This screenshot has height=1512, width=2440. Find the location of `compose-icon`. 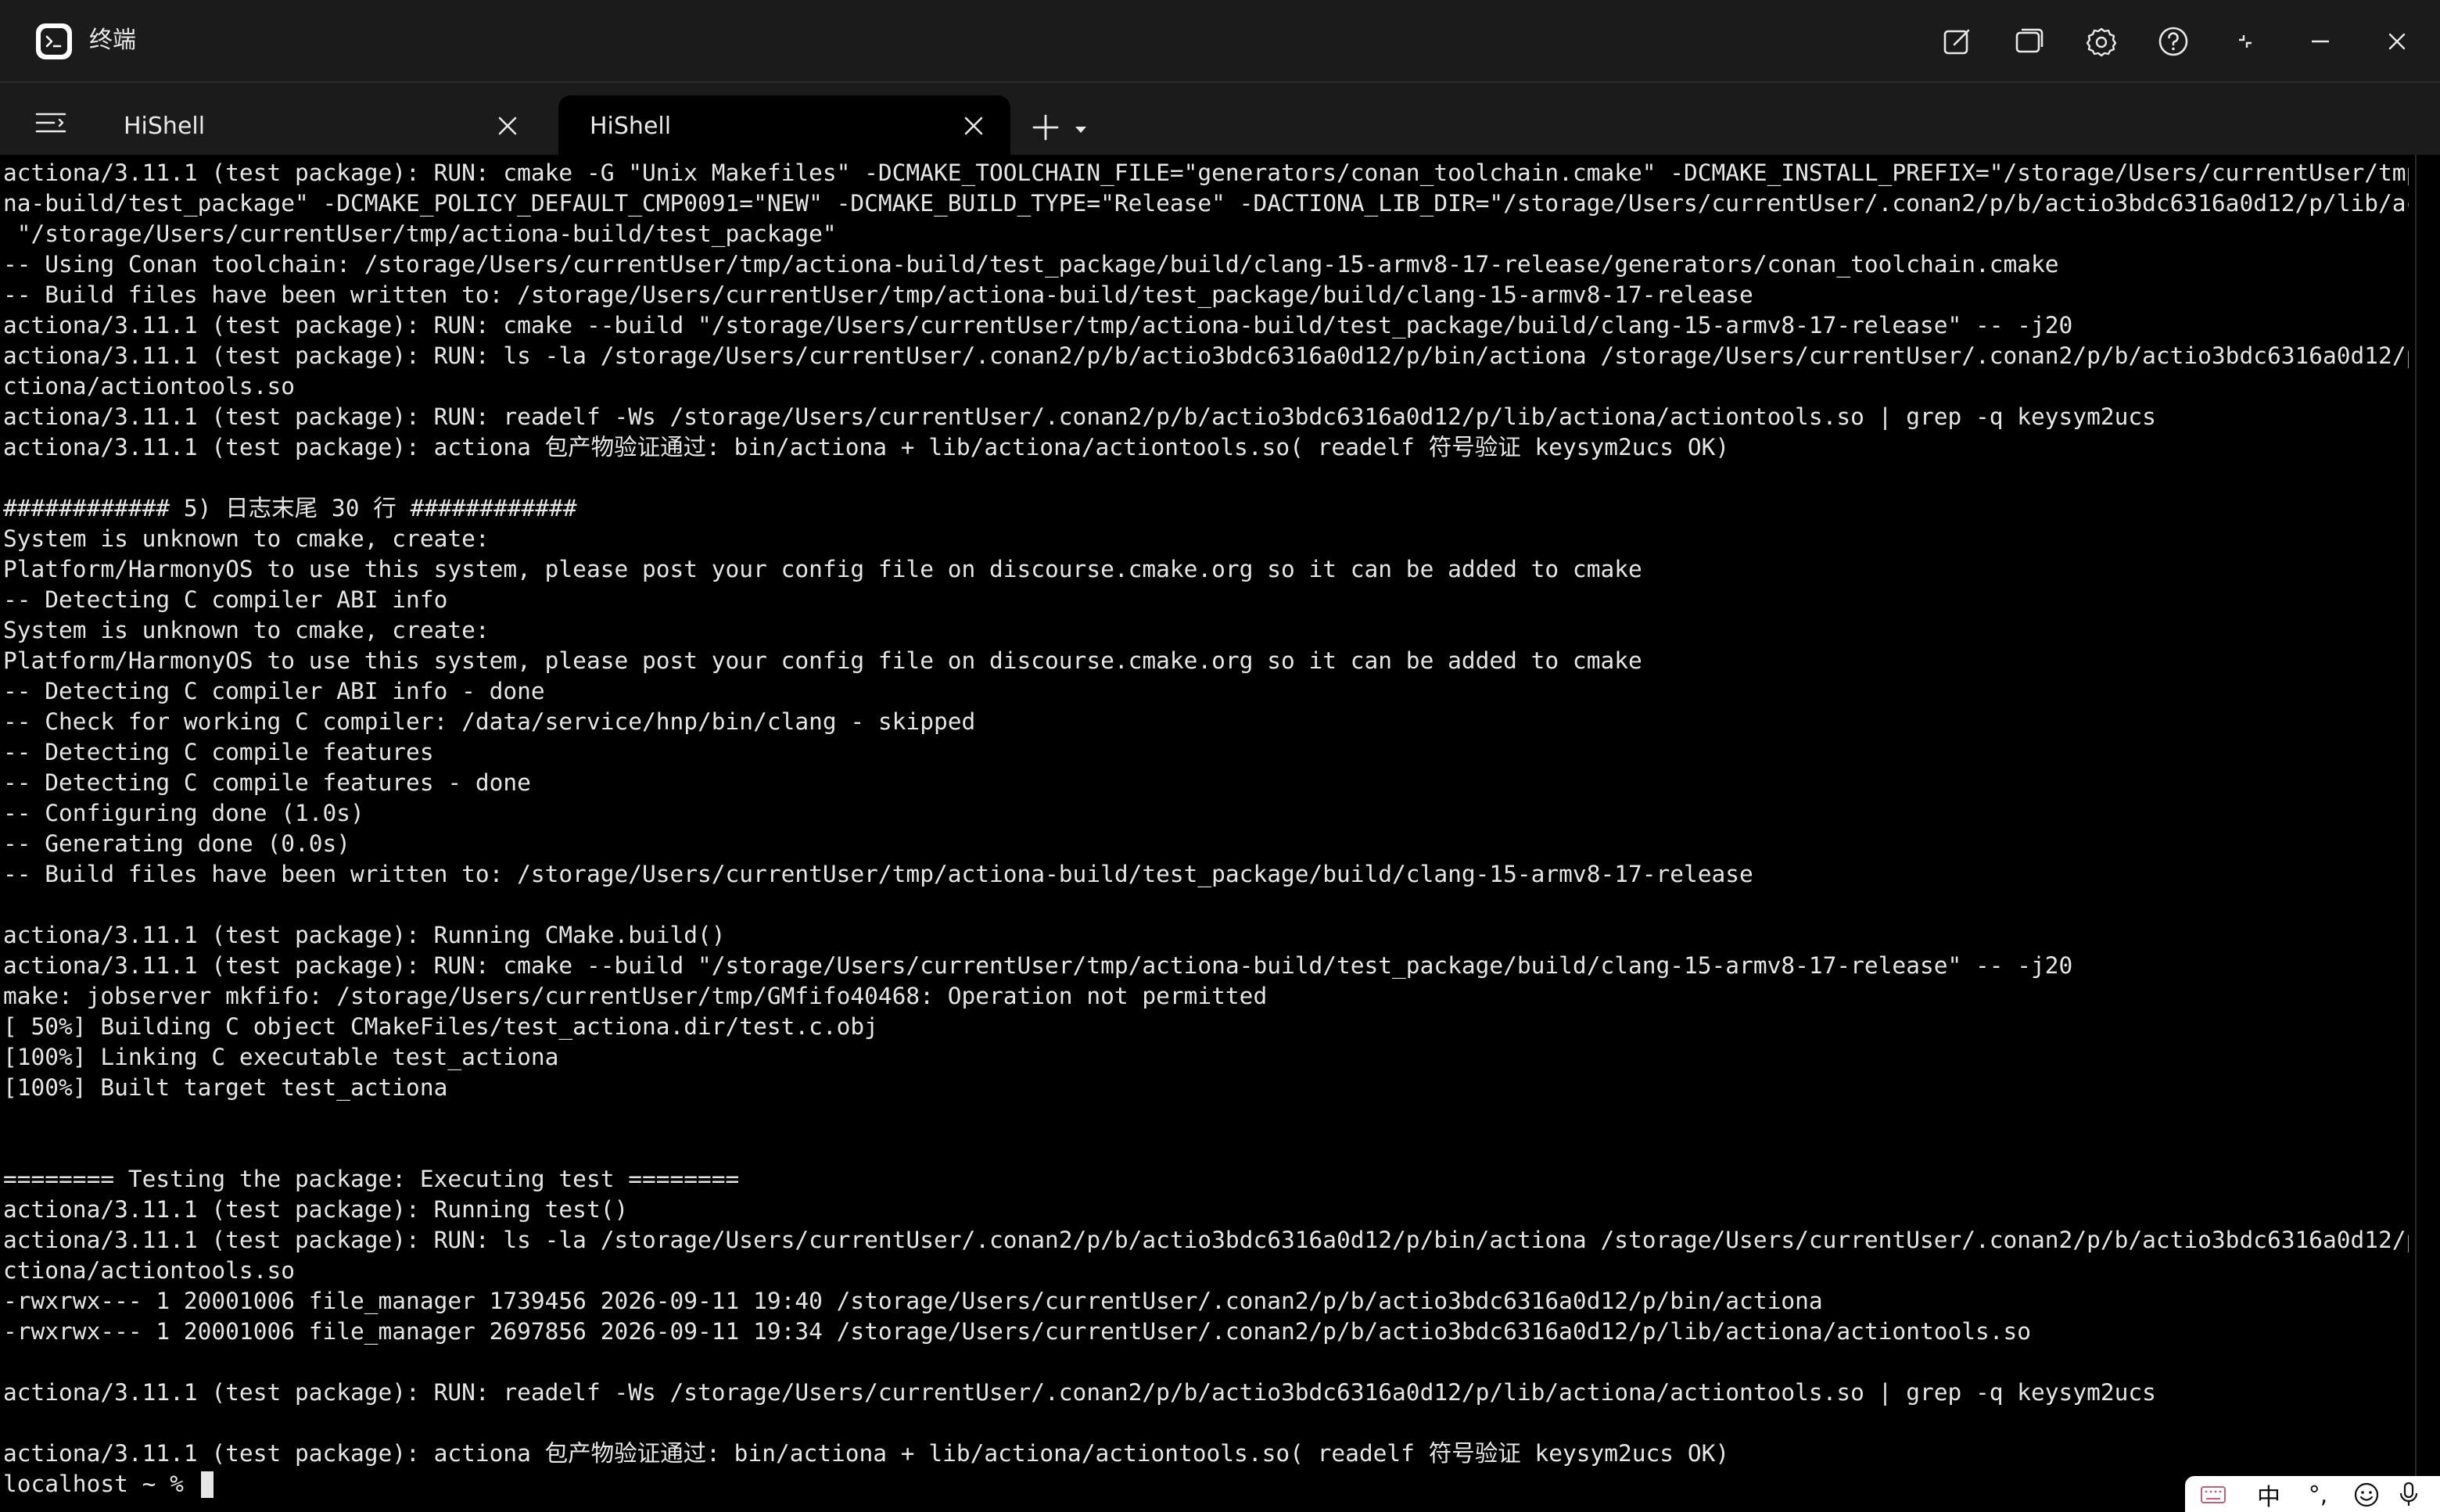

compose-icon is located at coordinates (1957, 42).